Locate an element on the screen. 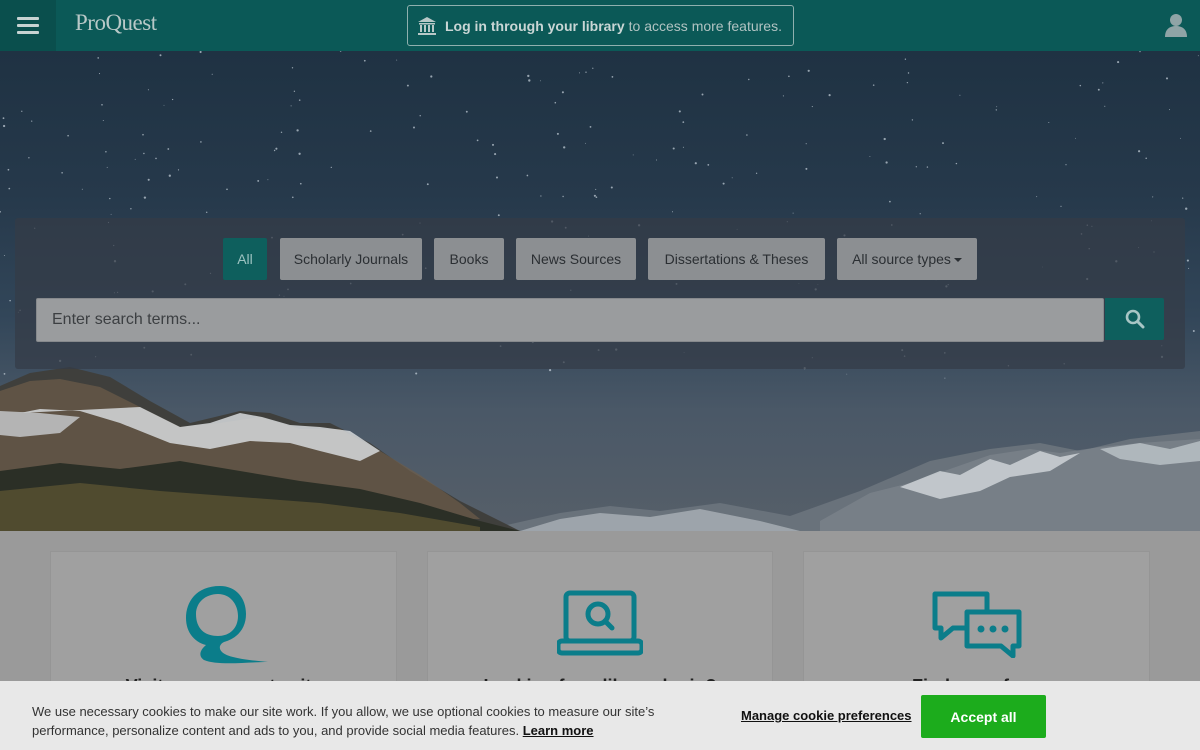  user-account-icon is located at coordinates (1176, 25).